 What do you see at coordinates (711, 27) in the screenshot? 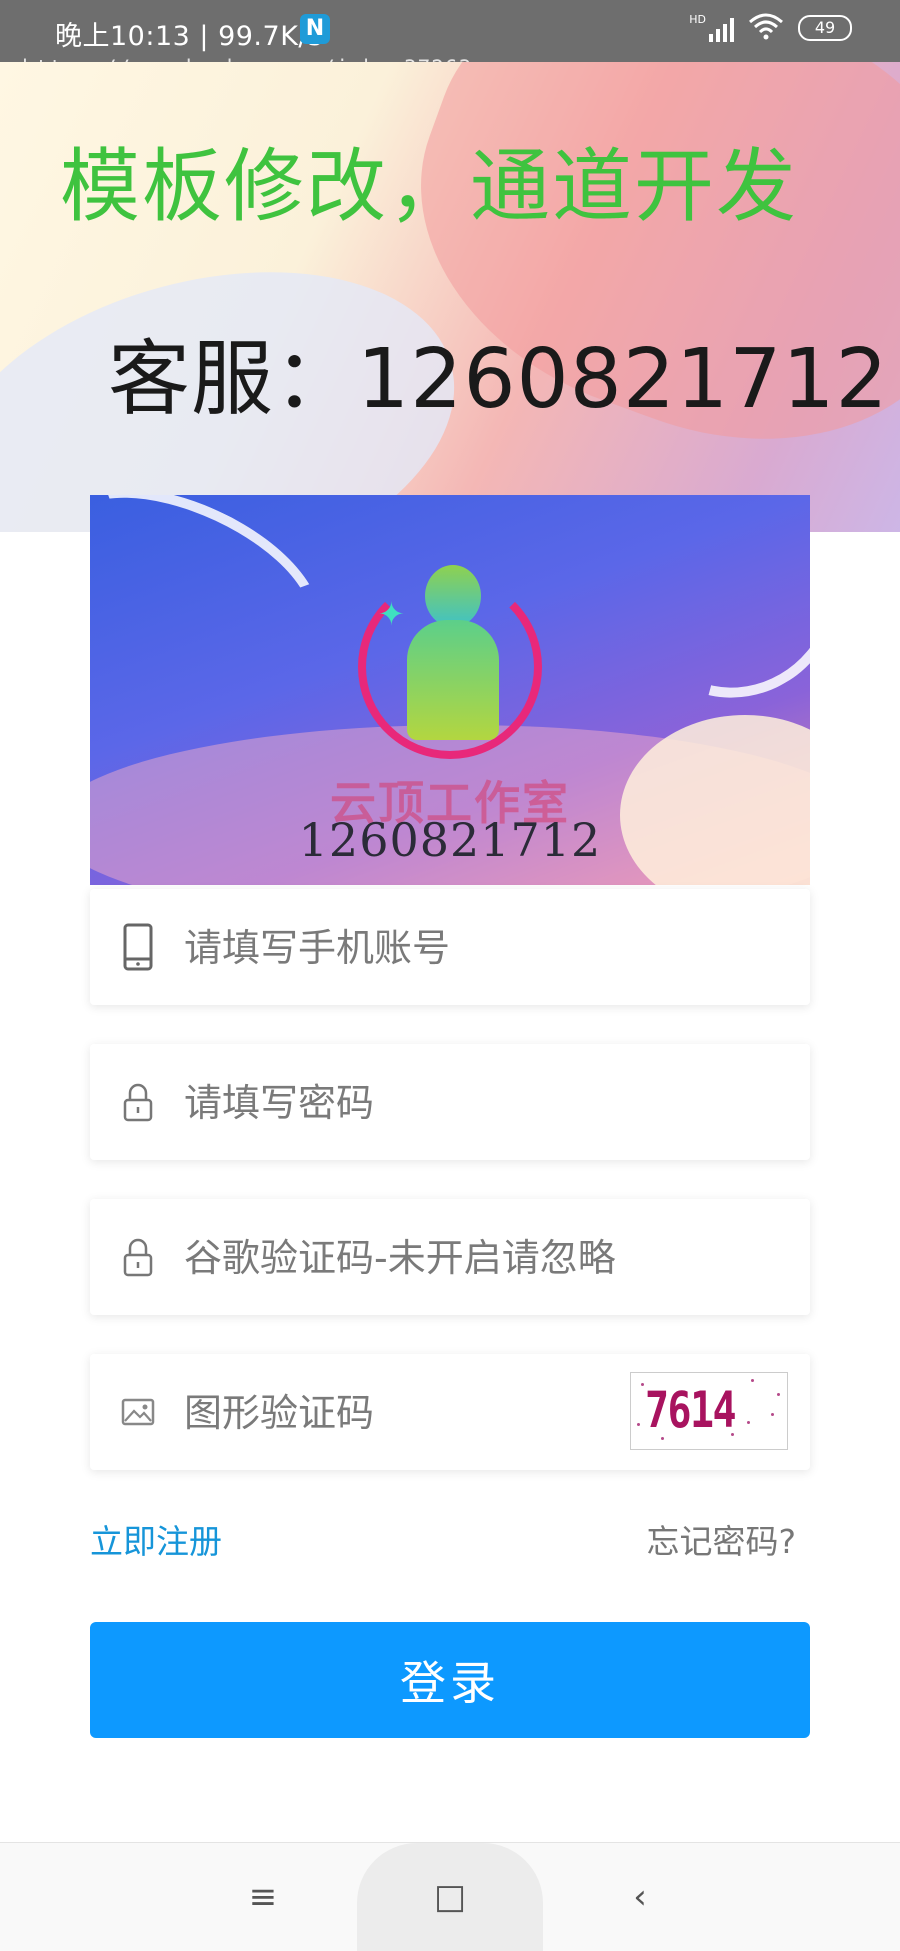
I see `signal-icon: HD` at bounding box center [711, 27].